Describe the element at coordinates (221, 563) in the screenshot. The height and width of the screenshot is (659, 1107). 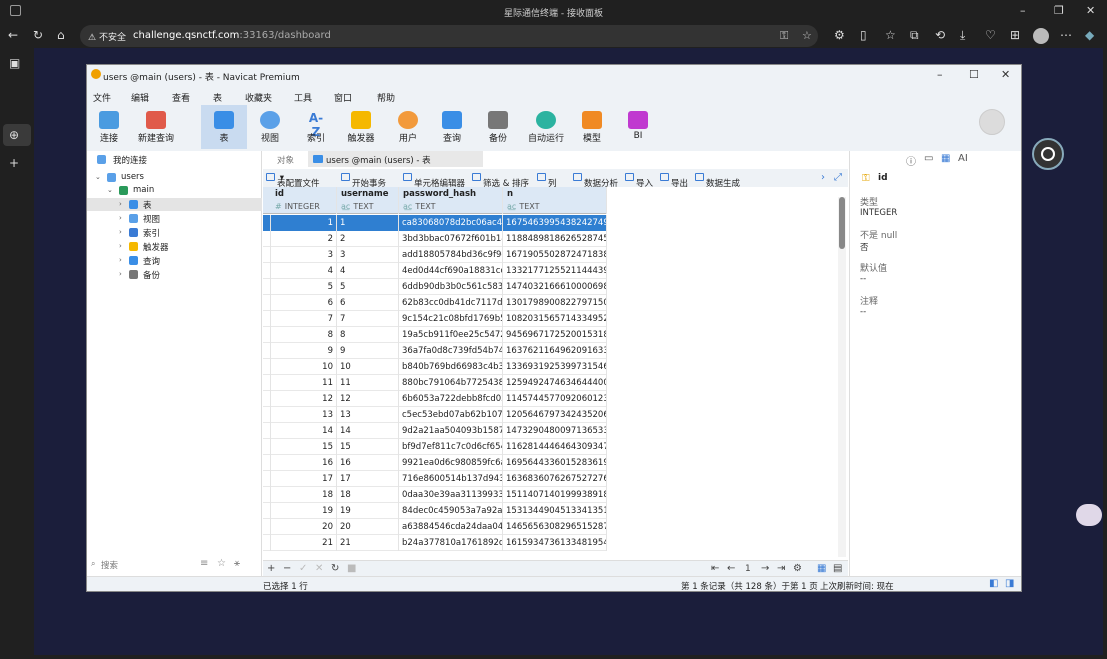
I see `star-filter-icon: ☆` at that location.